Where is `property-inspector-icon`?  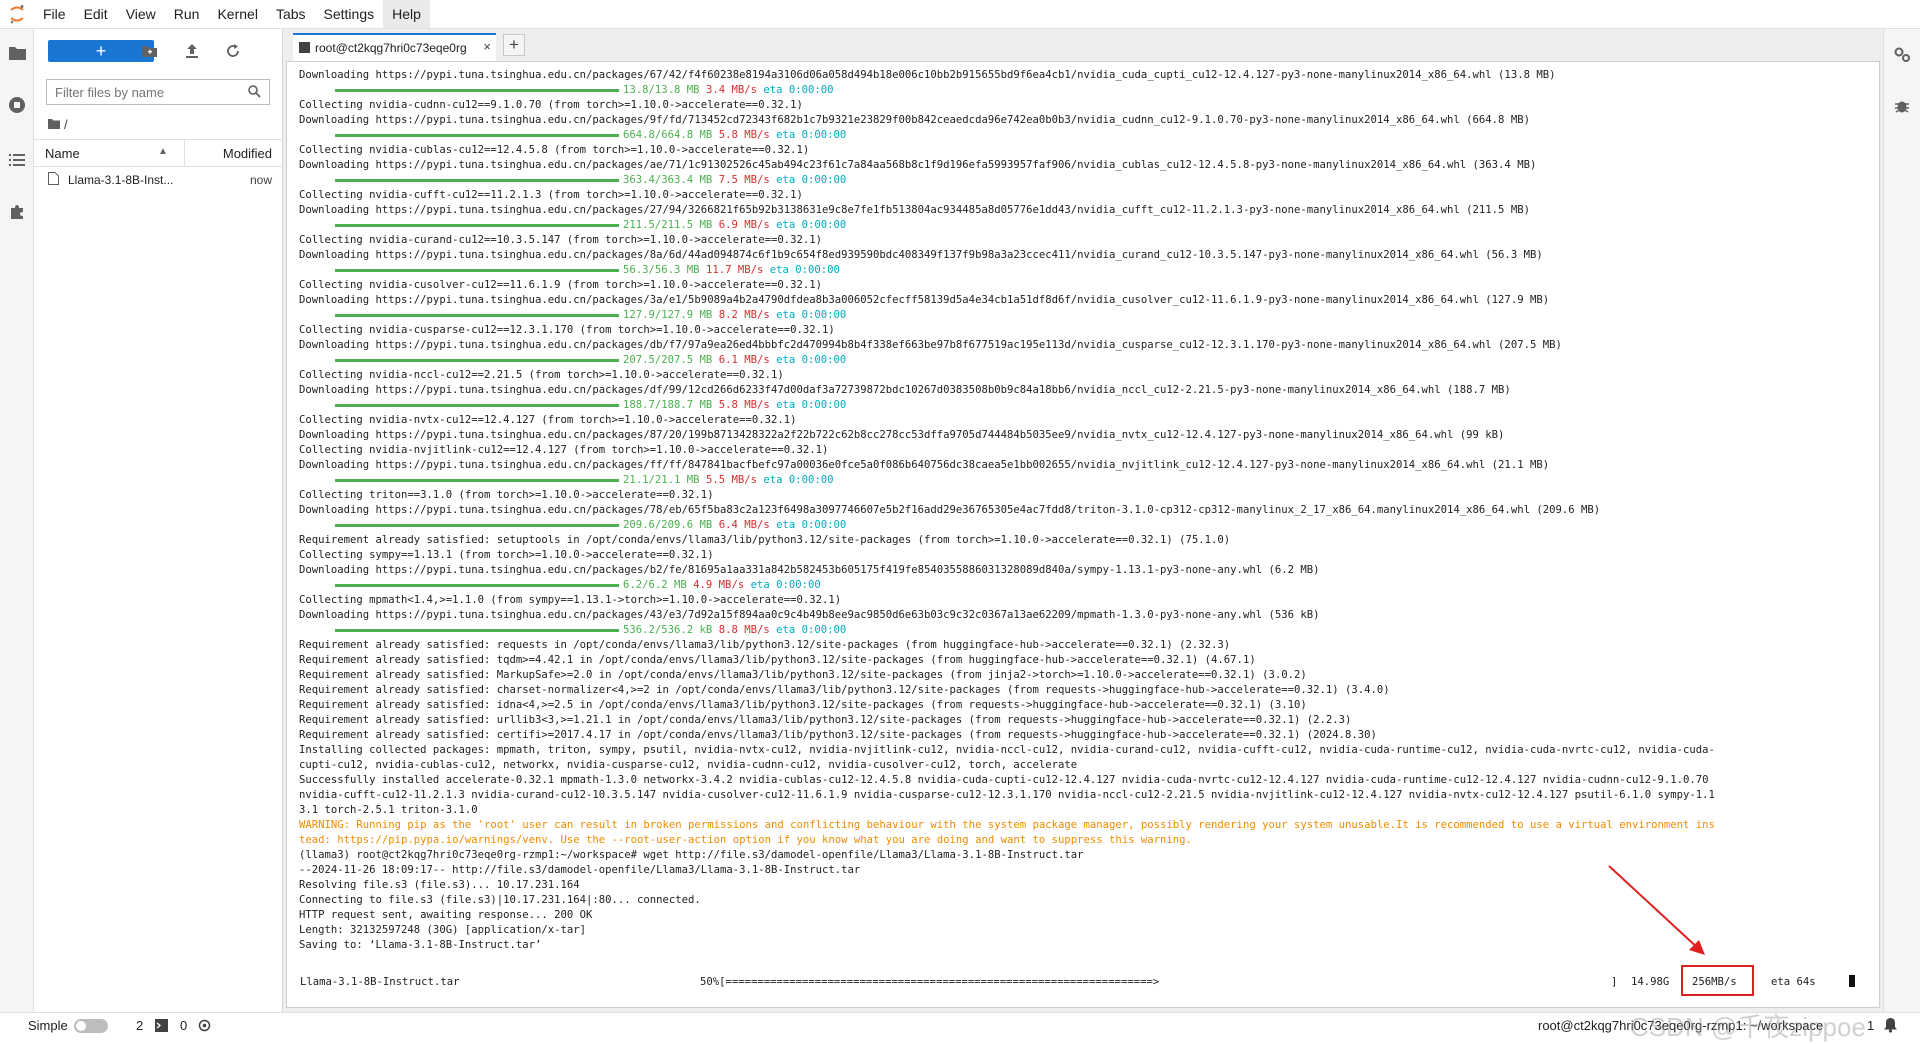 property-inspector-icon is located at coordinates (1902, 57).